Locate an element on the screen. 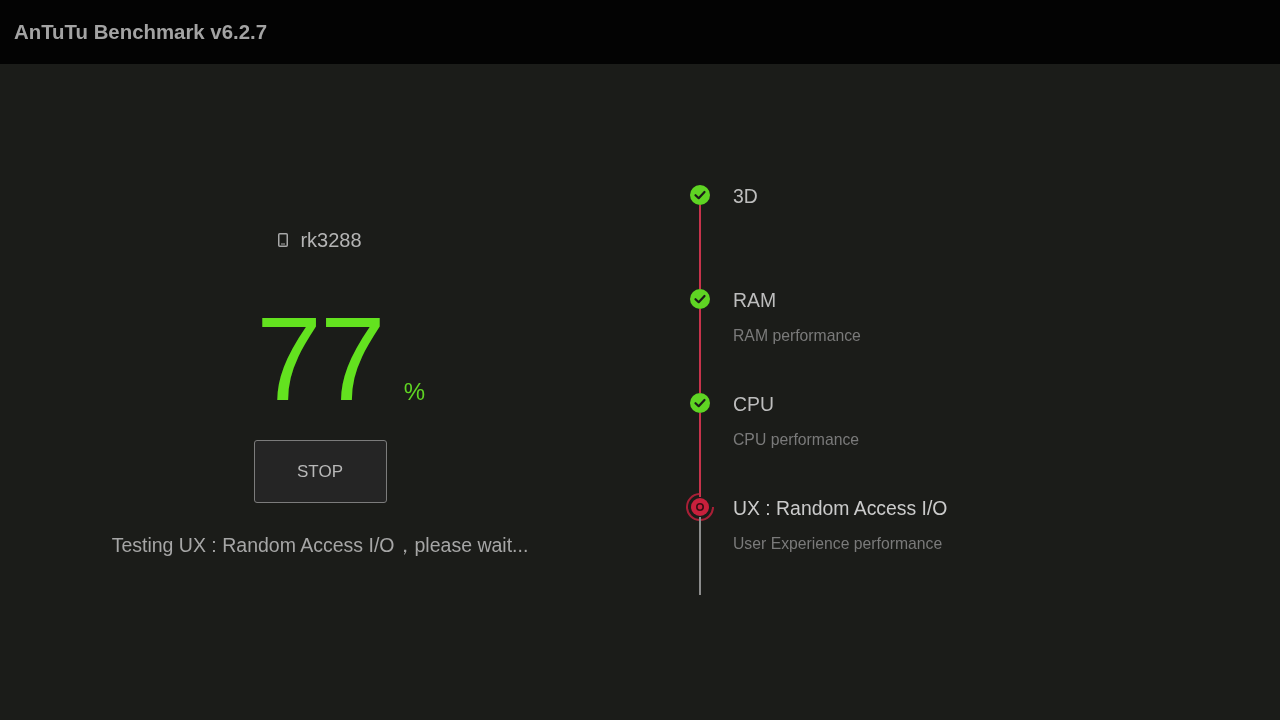 The width and height of the screenshot is (1280, 720). step-title: CPU is located at coordinates (754, 404).